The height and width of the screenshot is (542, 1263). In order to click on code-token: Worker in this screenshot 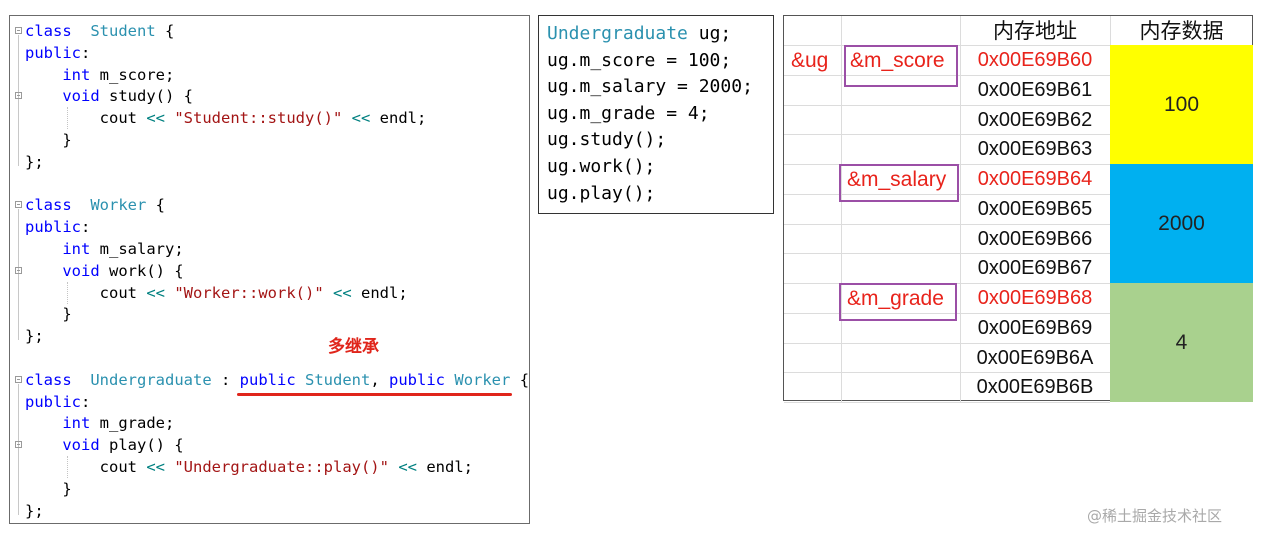, I will do `click(118, 205)`.